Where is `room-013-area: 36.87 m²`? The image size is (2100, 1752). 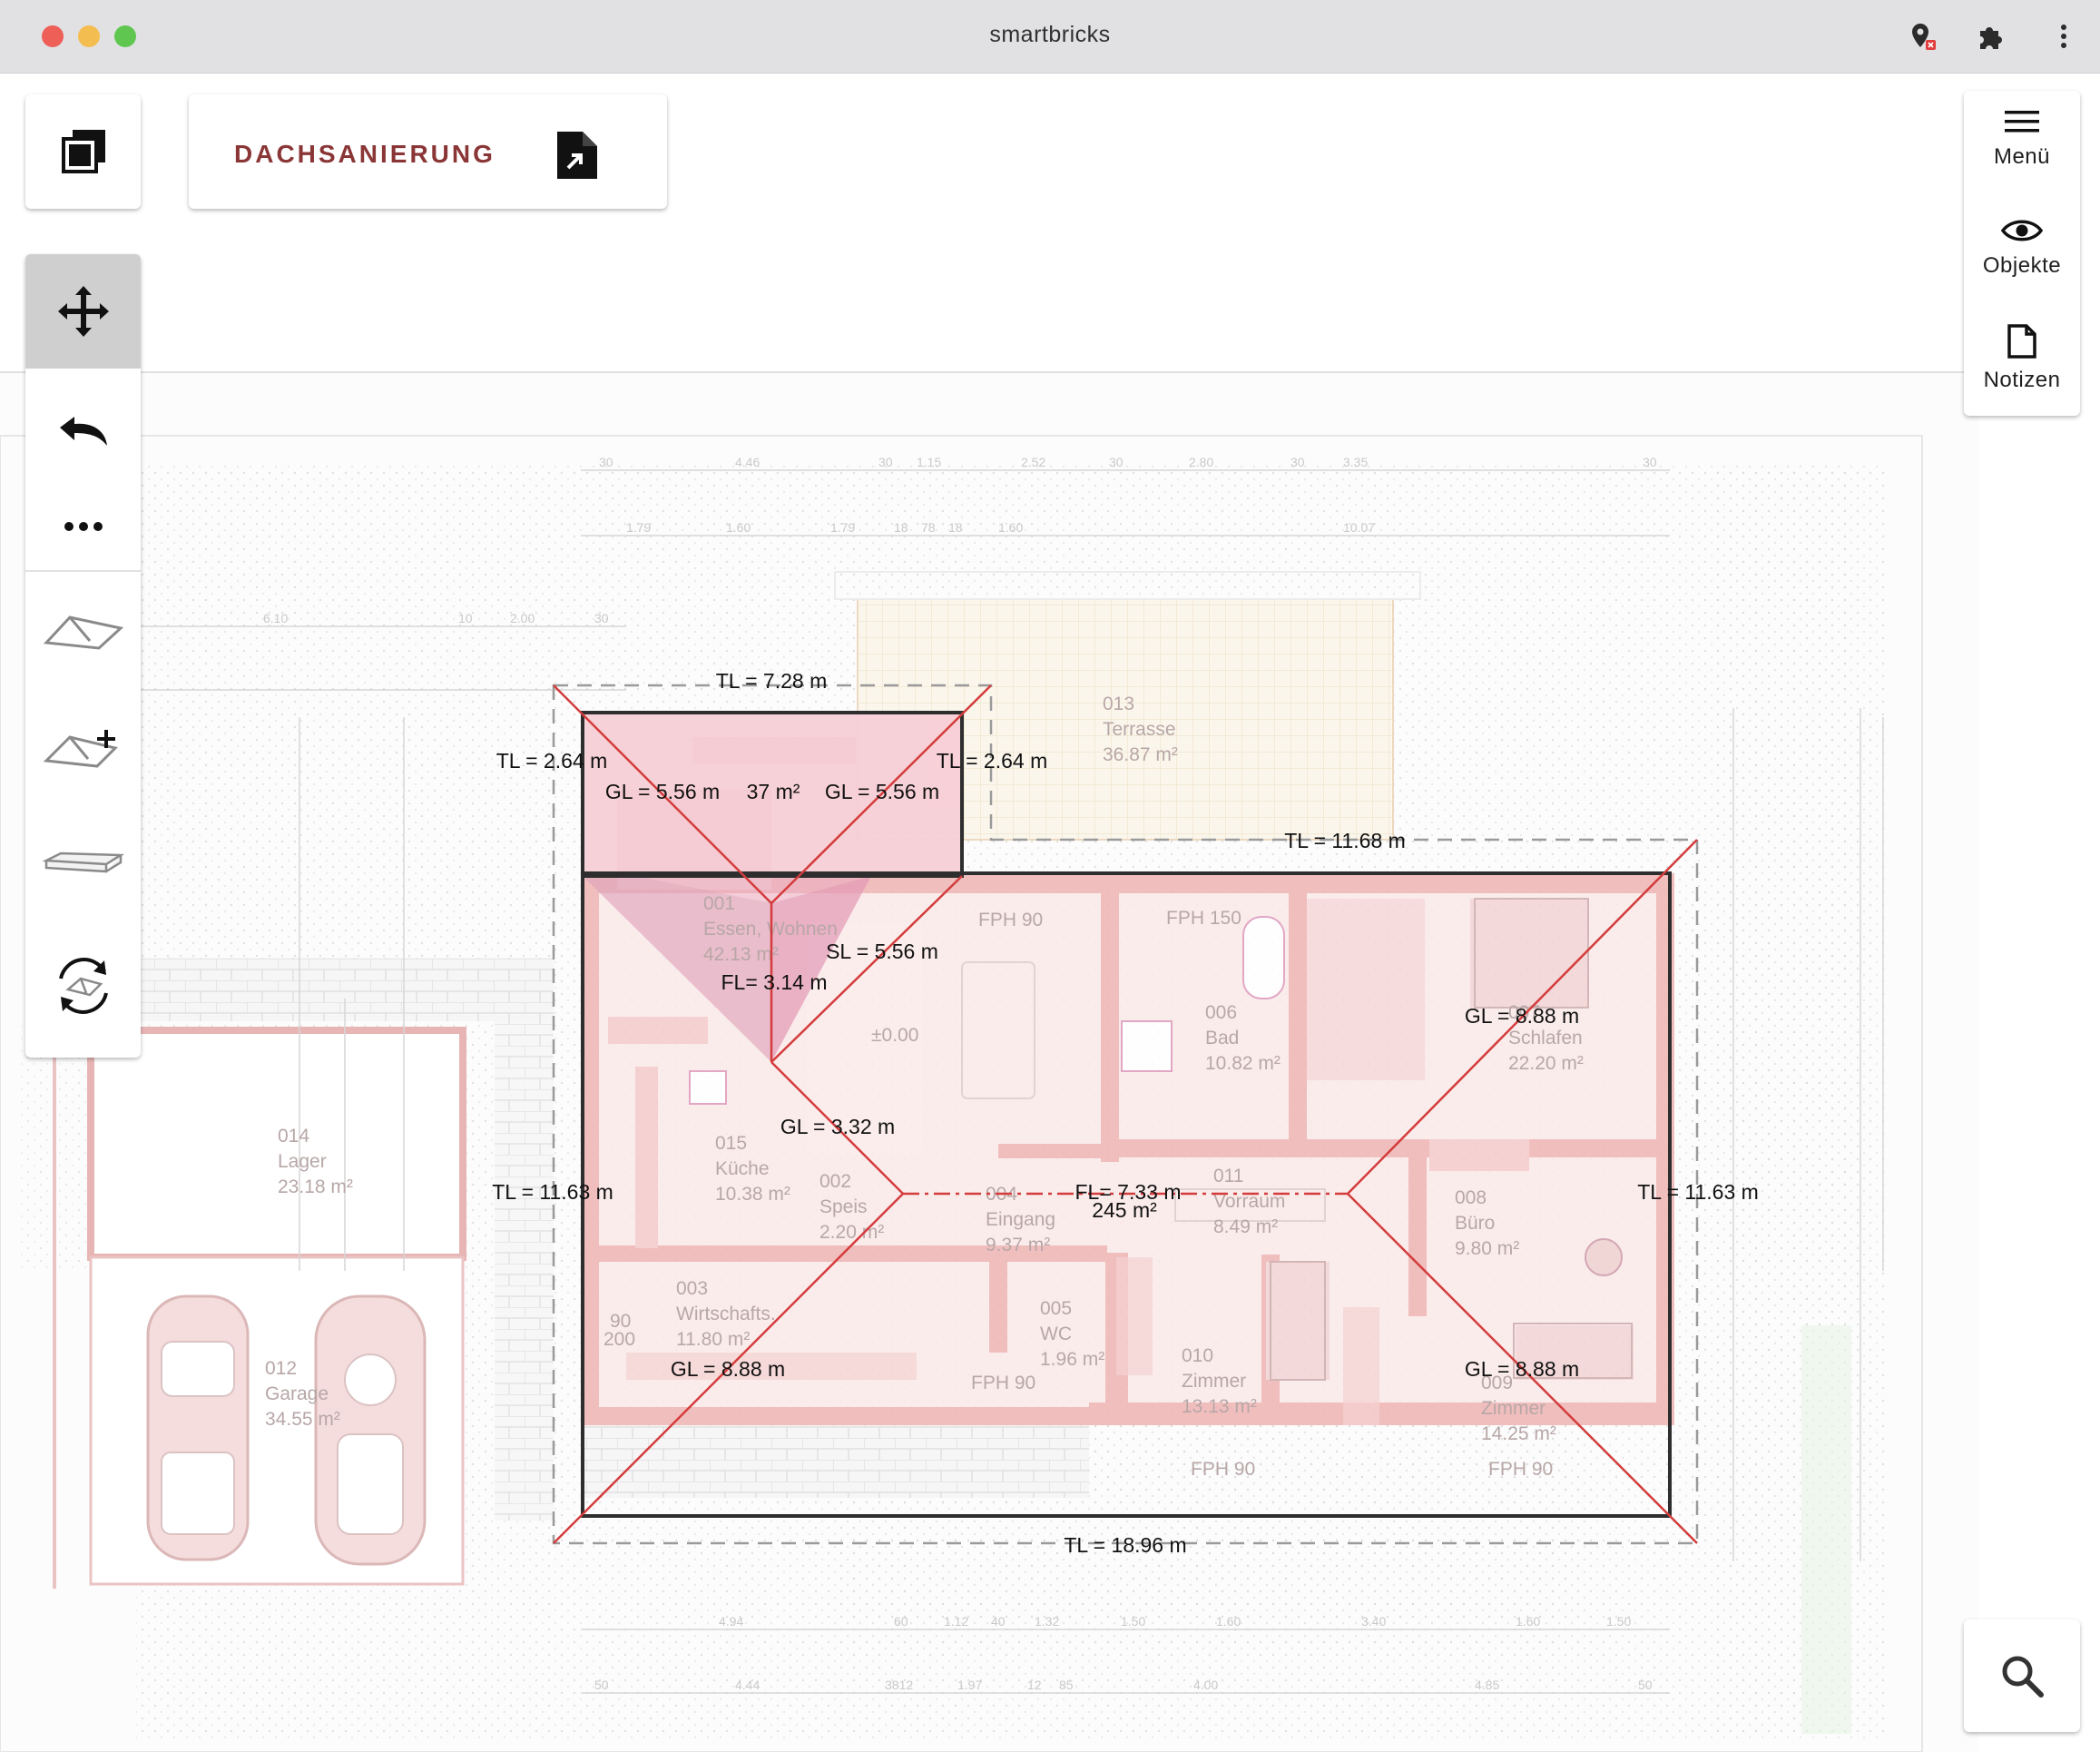
room-013-area: 36.87 m² is located at coordinates (1140, 754).